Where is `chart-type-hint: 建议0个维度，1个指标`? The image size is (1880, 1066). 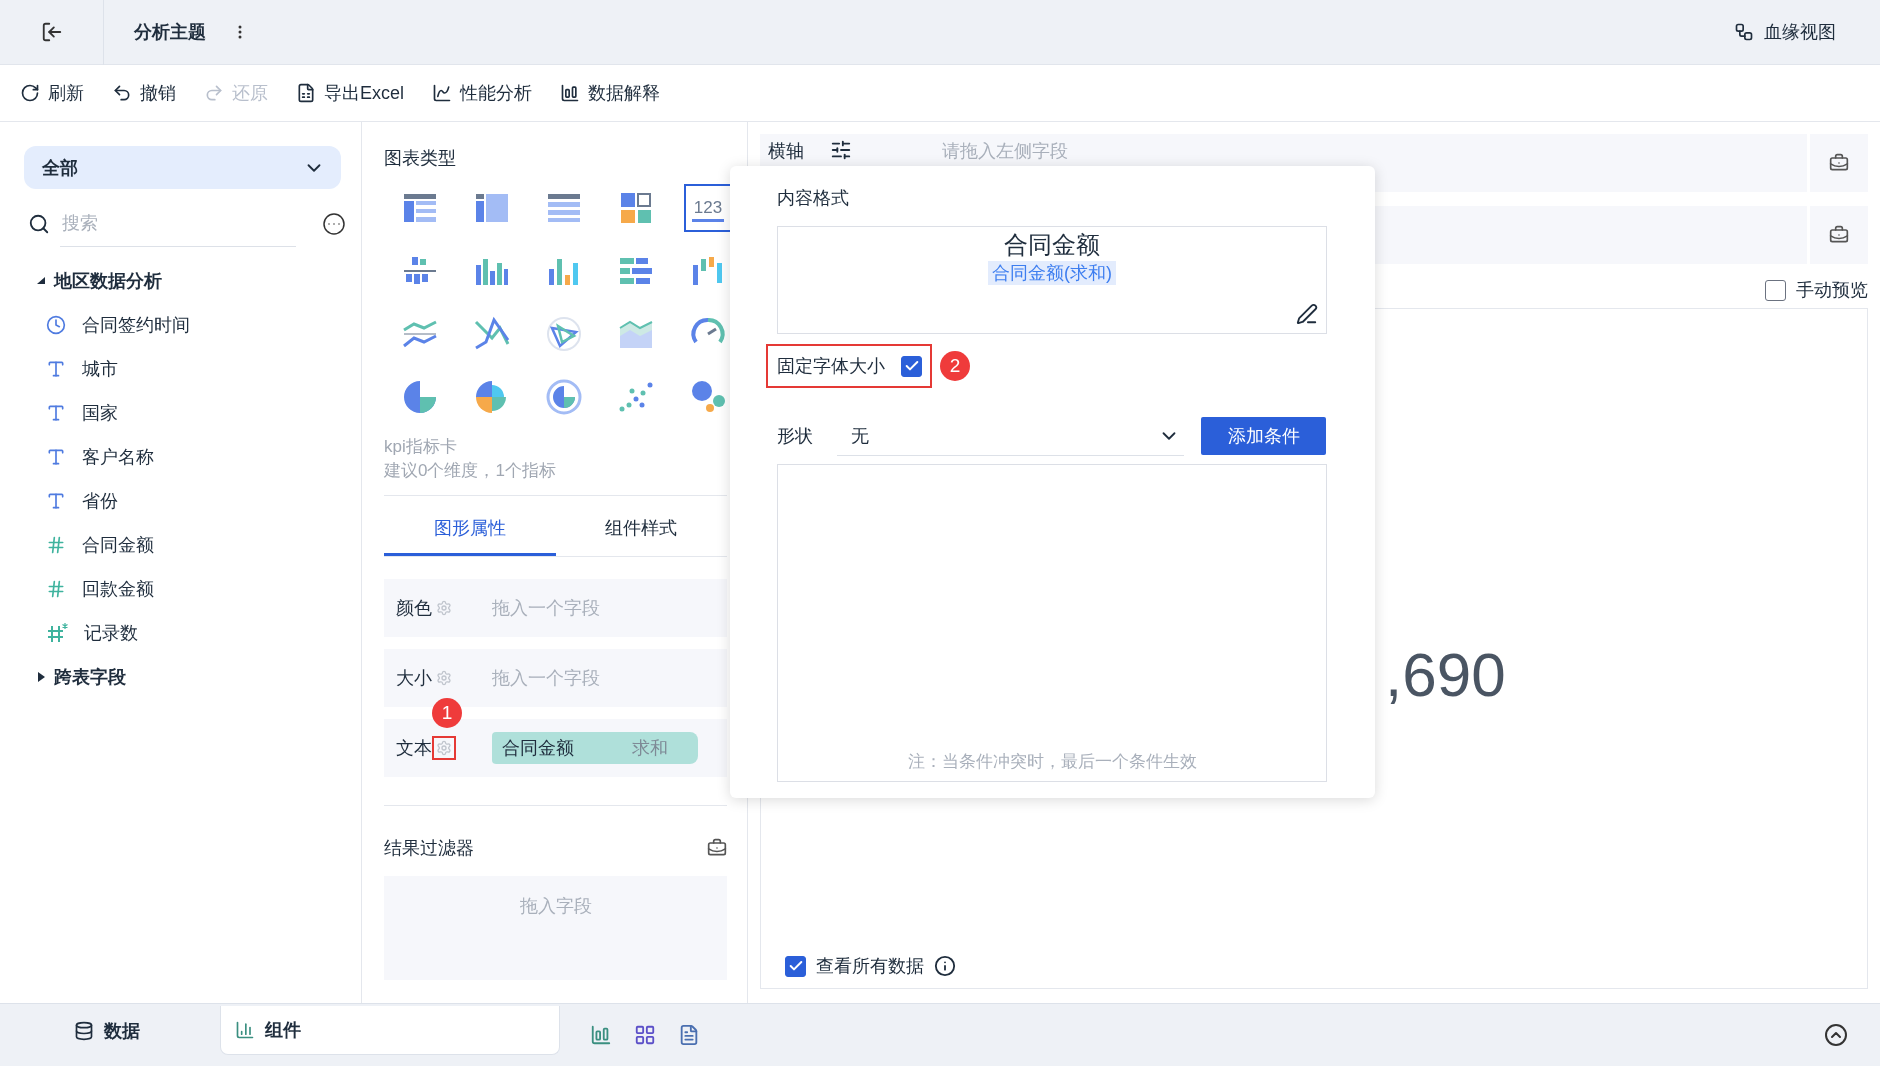
chart-type-hint: 建议0个维度，1个指标 is located at coordinates (470, 471).